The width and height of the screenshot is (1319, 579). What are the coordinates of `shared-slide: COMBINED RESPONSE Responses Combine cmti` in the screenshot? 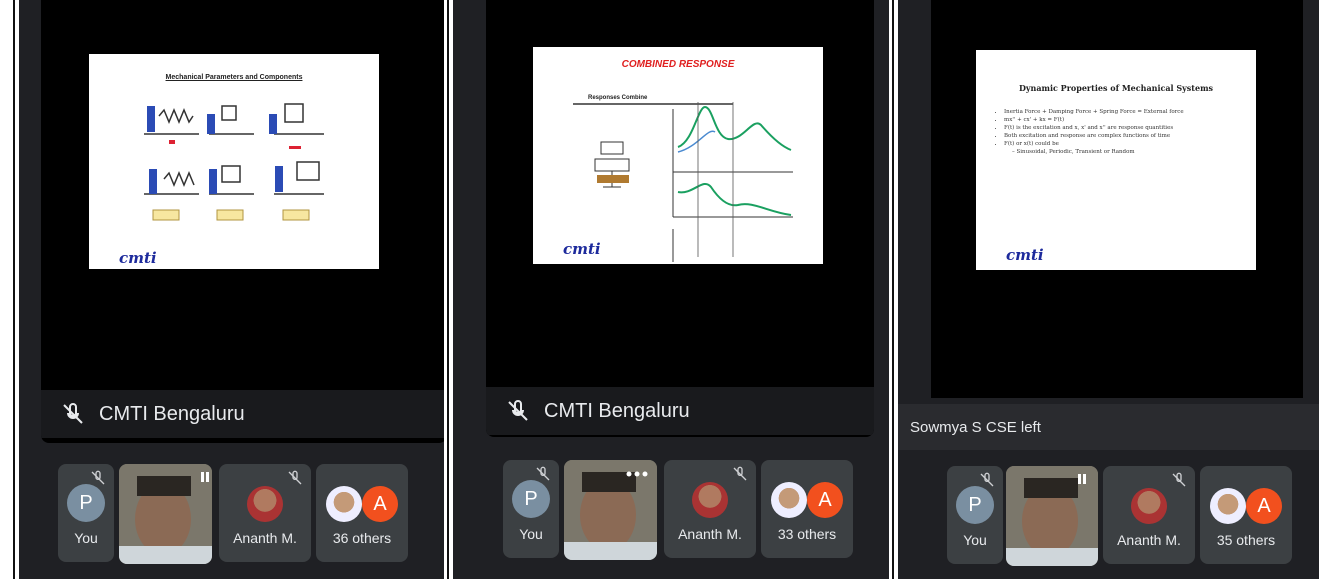 It's located at (678, 155).